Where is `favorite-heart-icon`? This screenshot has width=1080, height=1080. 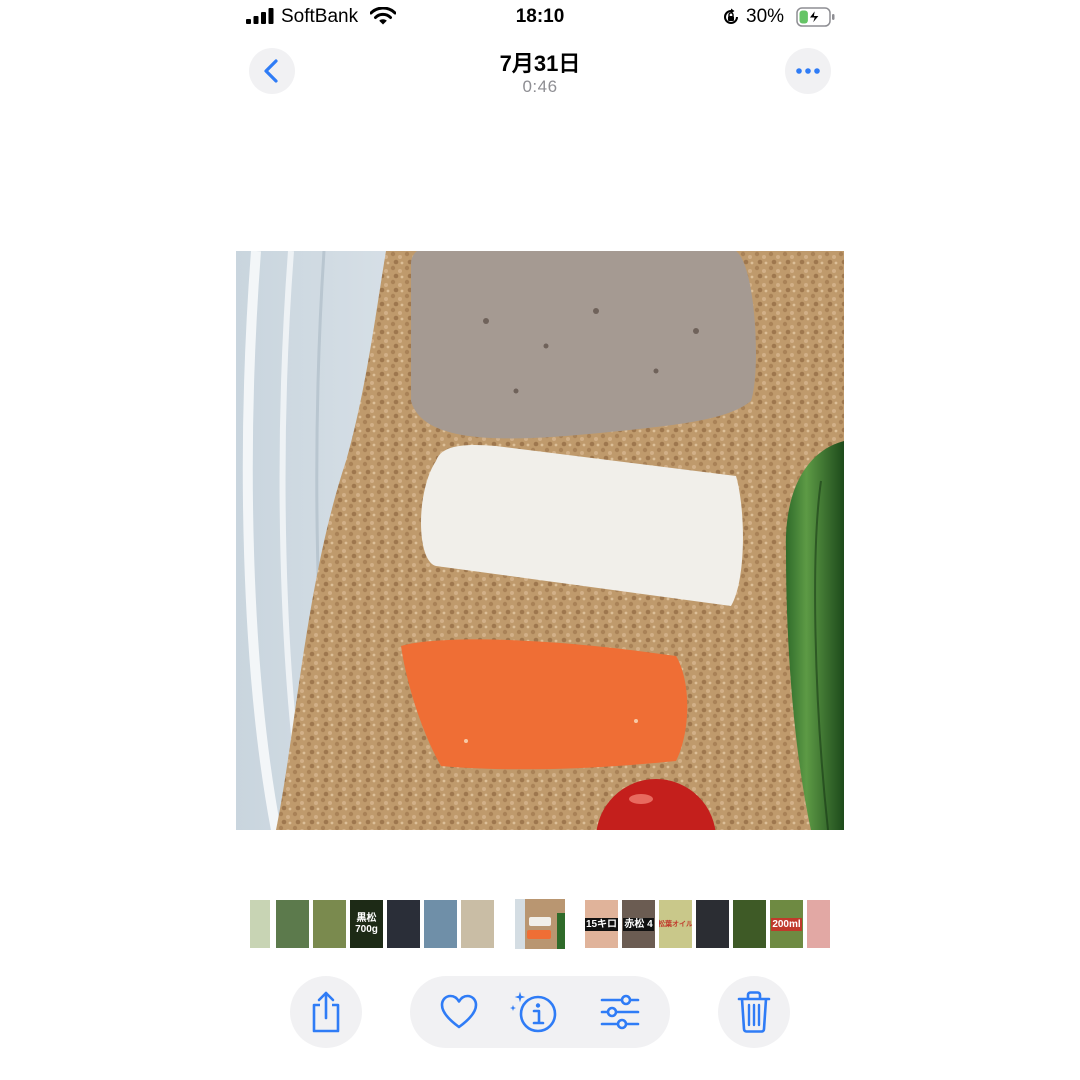
favorite-heart-icon is located at coordinates (459, 1011).